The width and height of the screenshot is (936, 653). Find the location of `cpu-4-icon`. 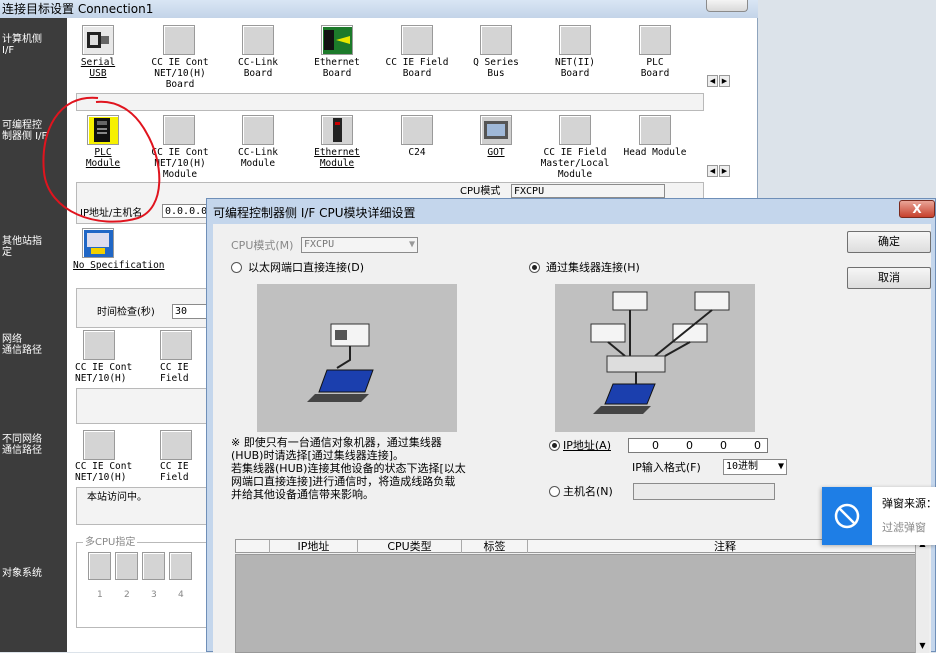

cpu-4-icon is located at coordinates (180, 566).